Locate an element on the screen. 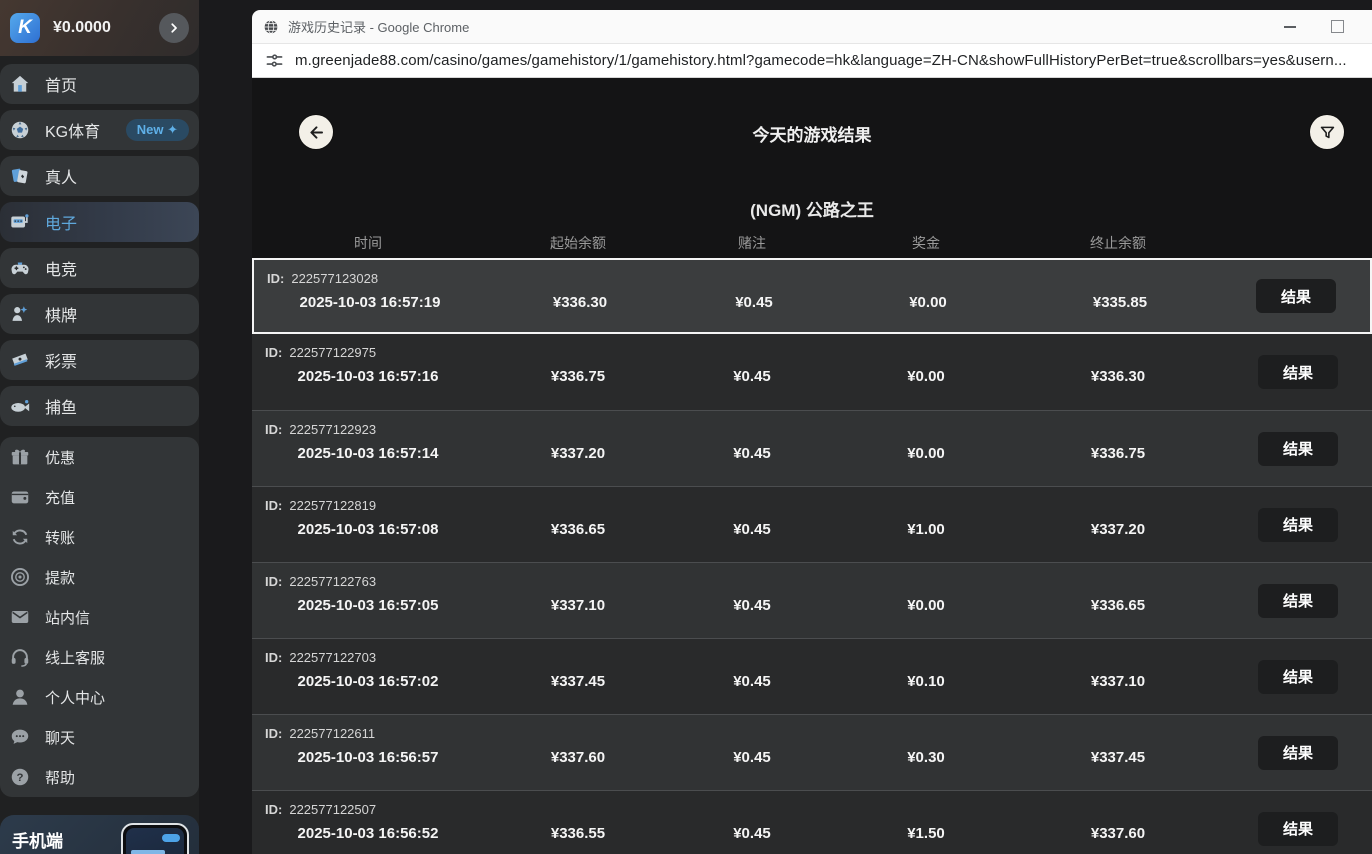 The image size is (1372, 854). col-prize: 奖金 is located at coordinates (926, 243).